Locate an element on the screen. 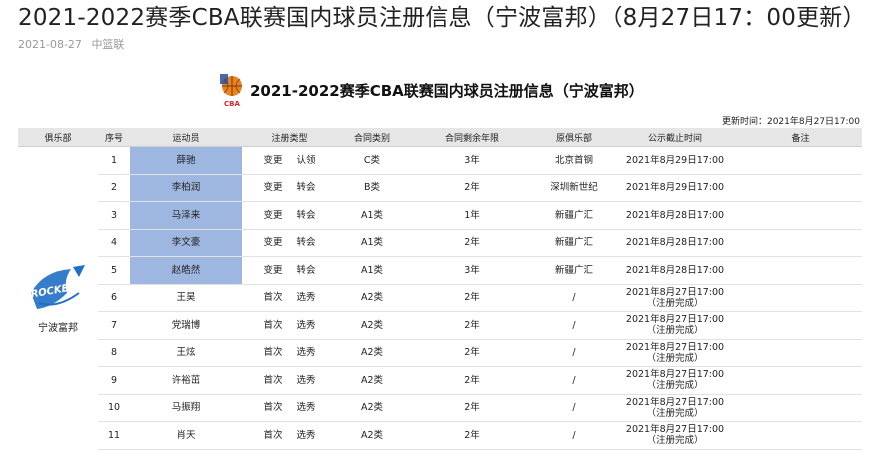 This screenshot has height=461, width=876. row-number: 9 is located at coordinates (114, 380).